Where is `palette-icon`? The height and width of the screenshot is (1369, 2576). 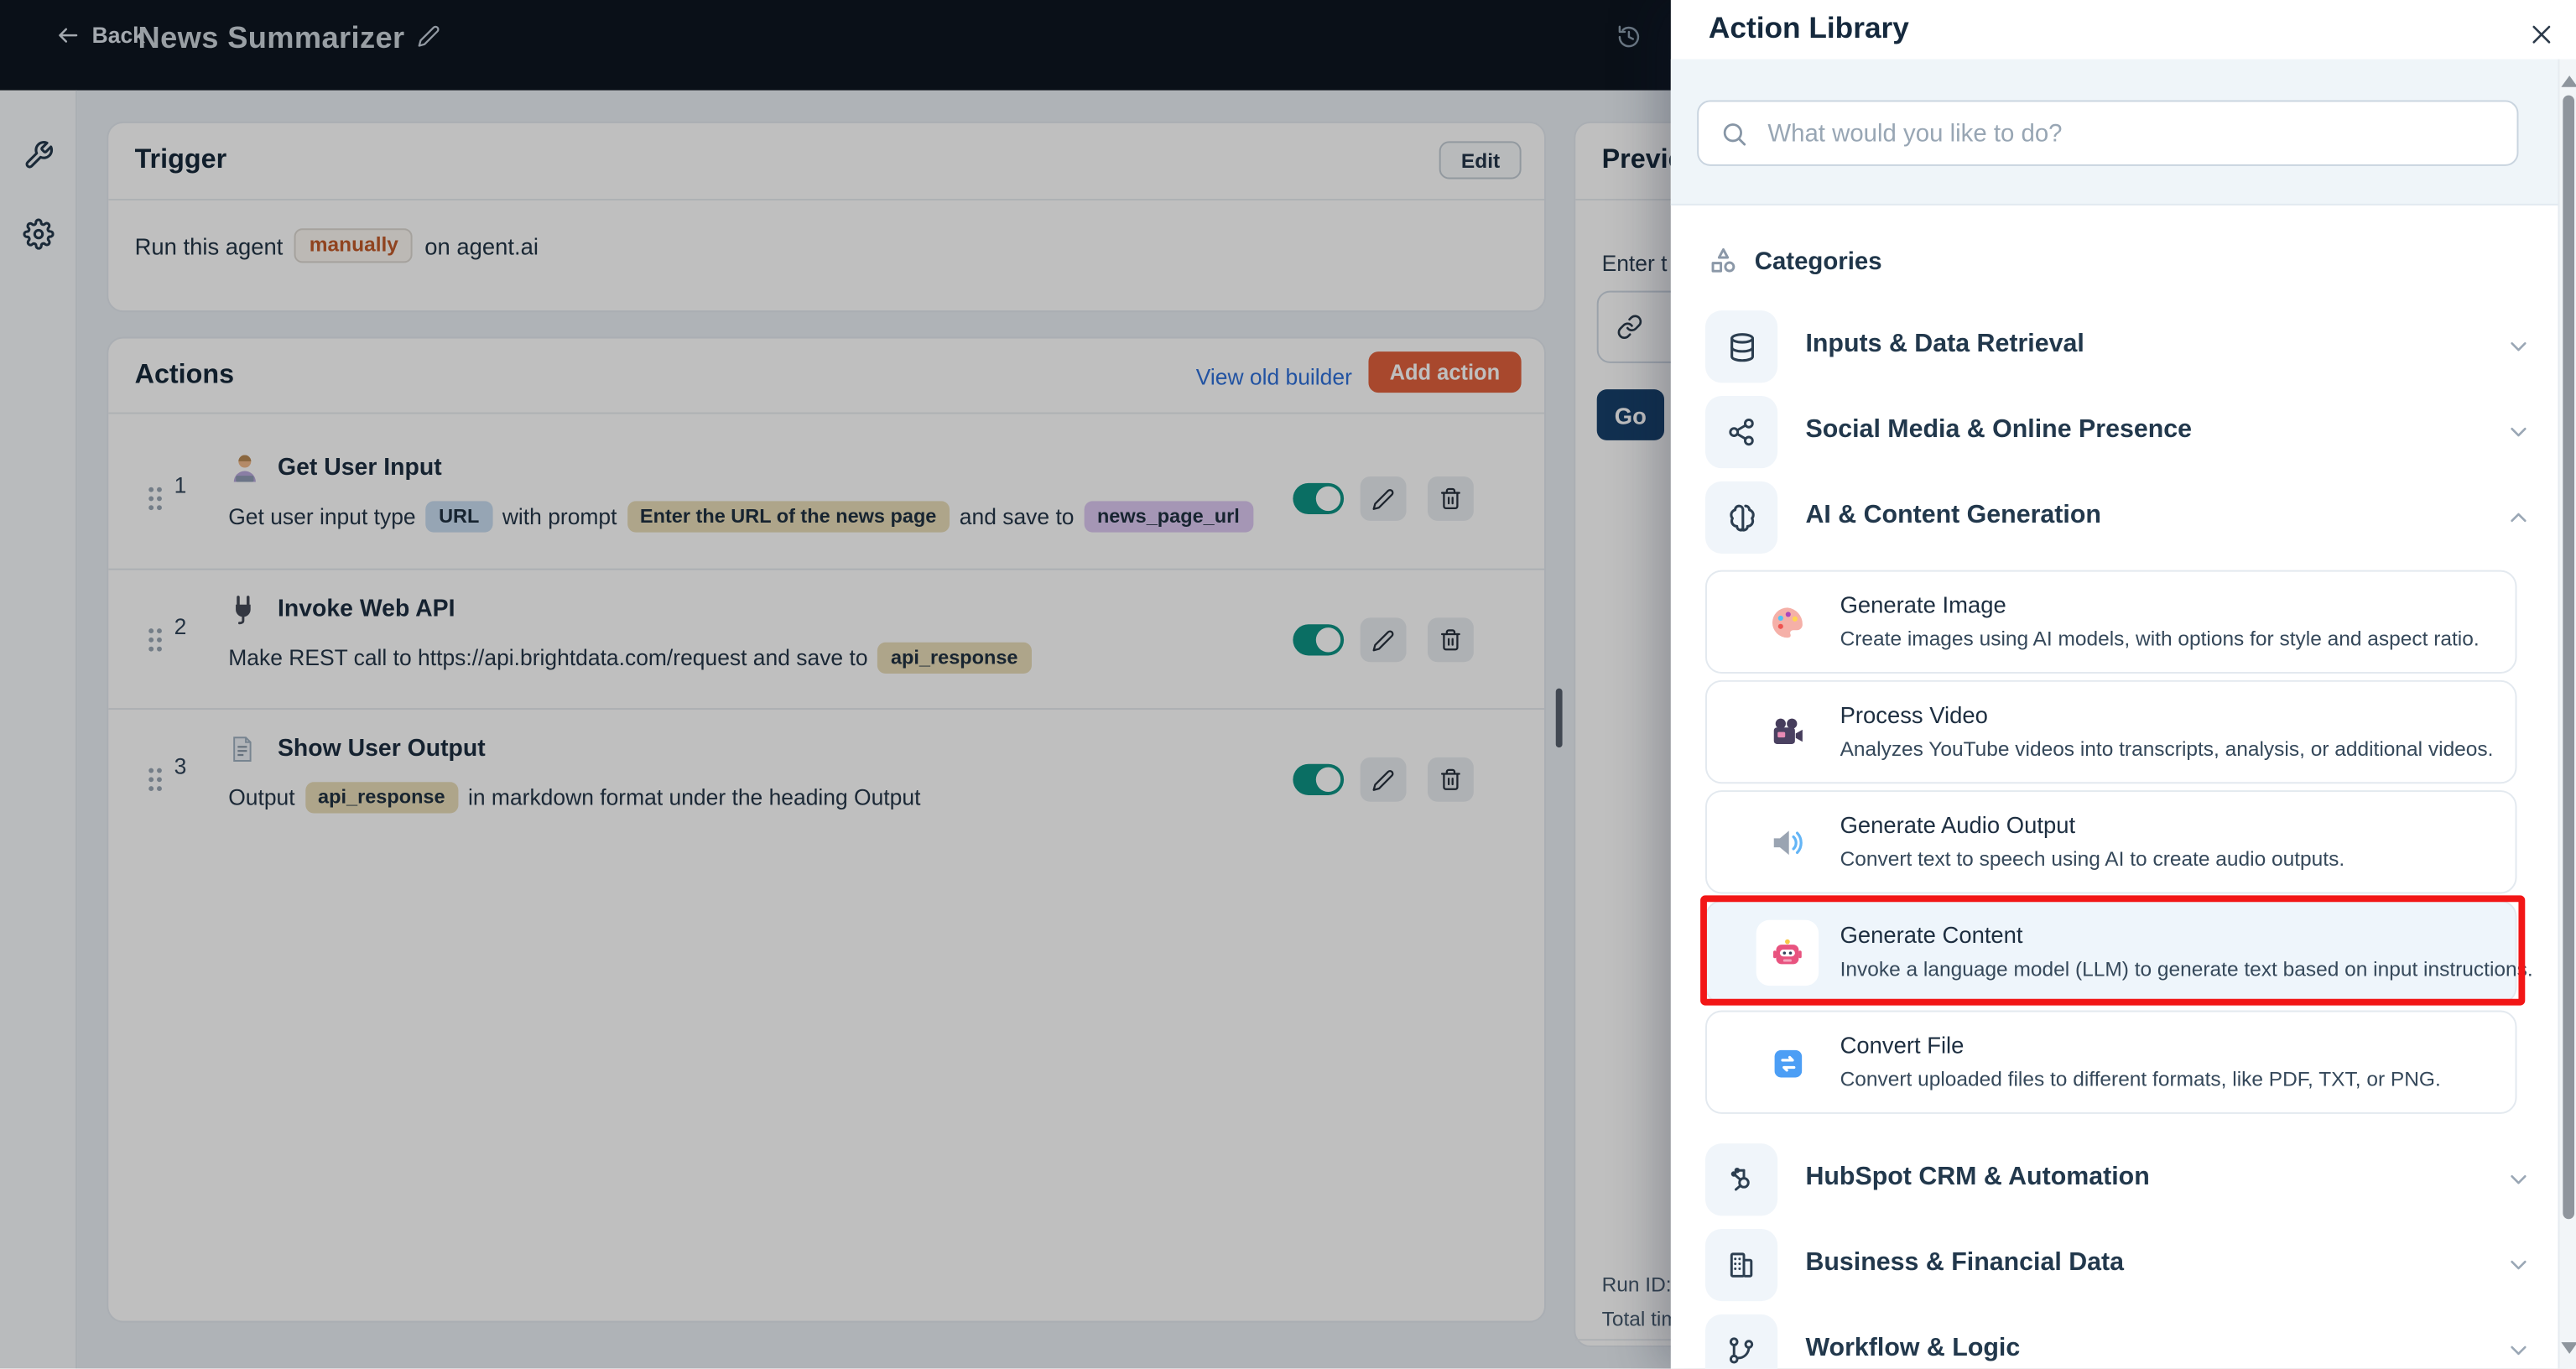 palette-icon is located at coordinates (1787, 623).